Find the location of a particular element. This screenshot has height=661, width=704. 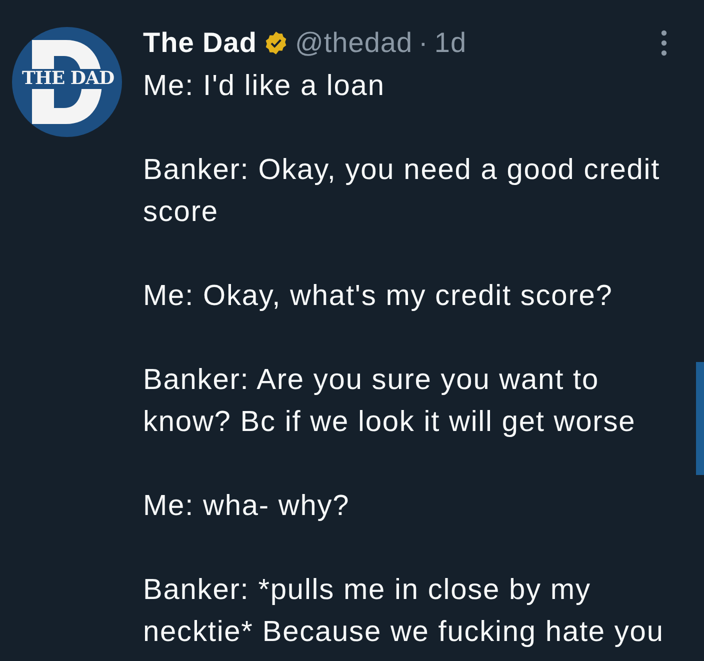

tweet-paragraph: Banker: Okay, you need a good credit score is located at coordinates (402, 191).